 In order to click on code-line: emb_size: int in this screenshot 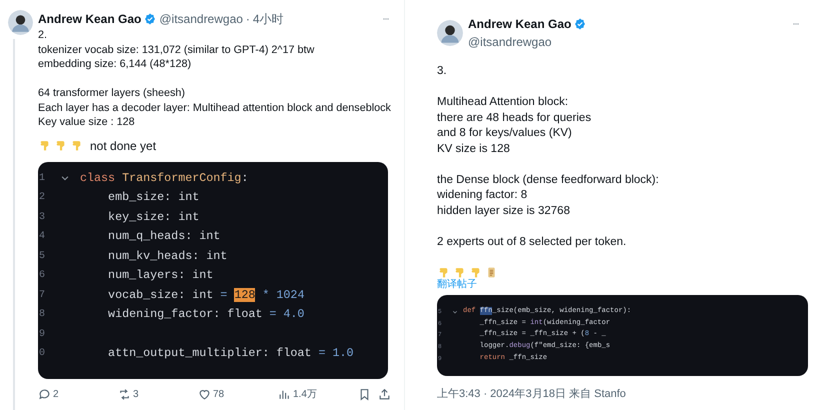, I will do `click(153, 197)`.